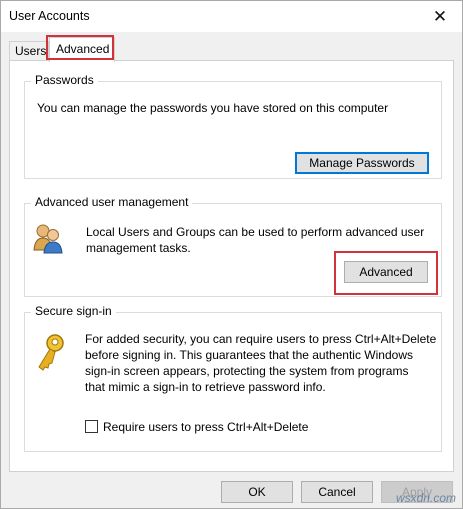  Describe the element at coordinates (48, 239) in the screenshot. I see `users-group-icon` at that location.